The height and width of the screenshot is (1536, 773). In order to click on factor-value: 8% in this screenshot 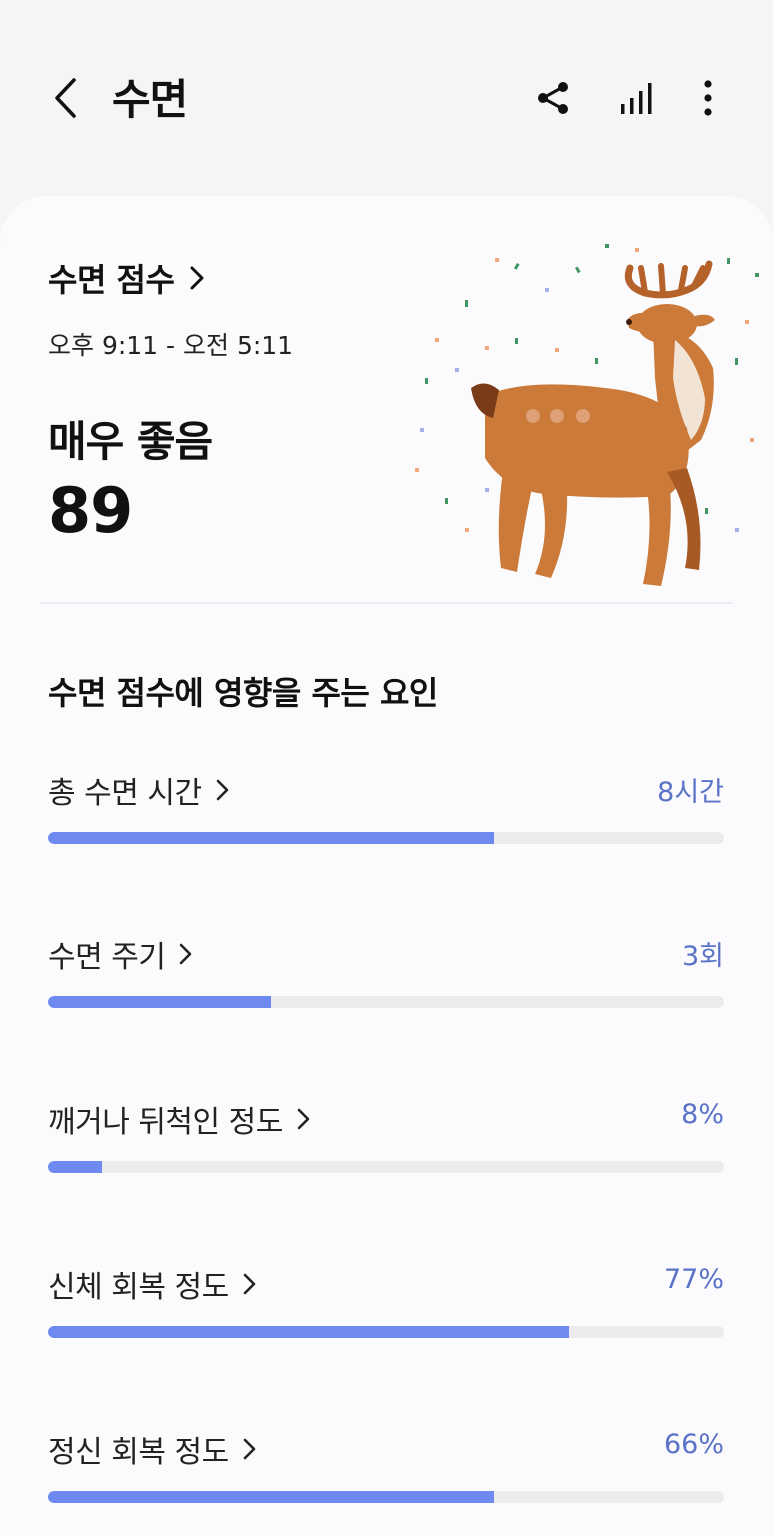, I will do `click(702, 1114)`.